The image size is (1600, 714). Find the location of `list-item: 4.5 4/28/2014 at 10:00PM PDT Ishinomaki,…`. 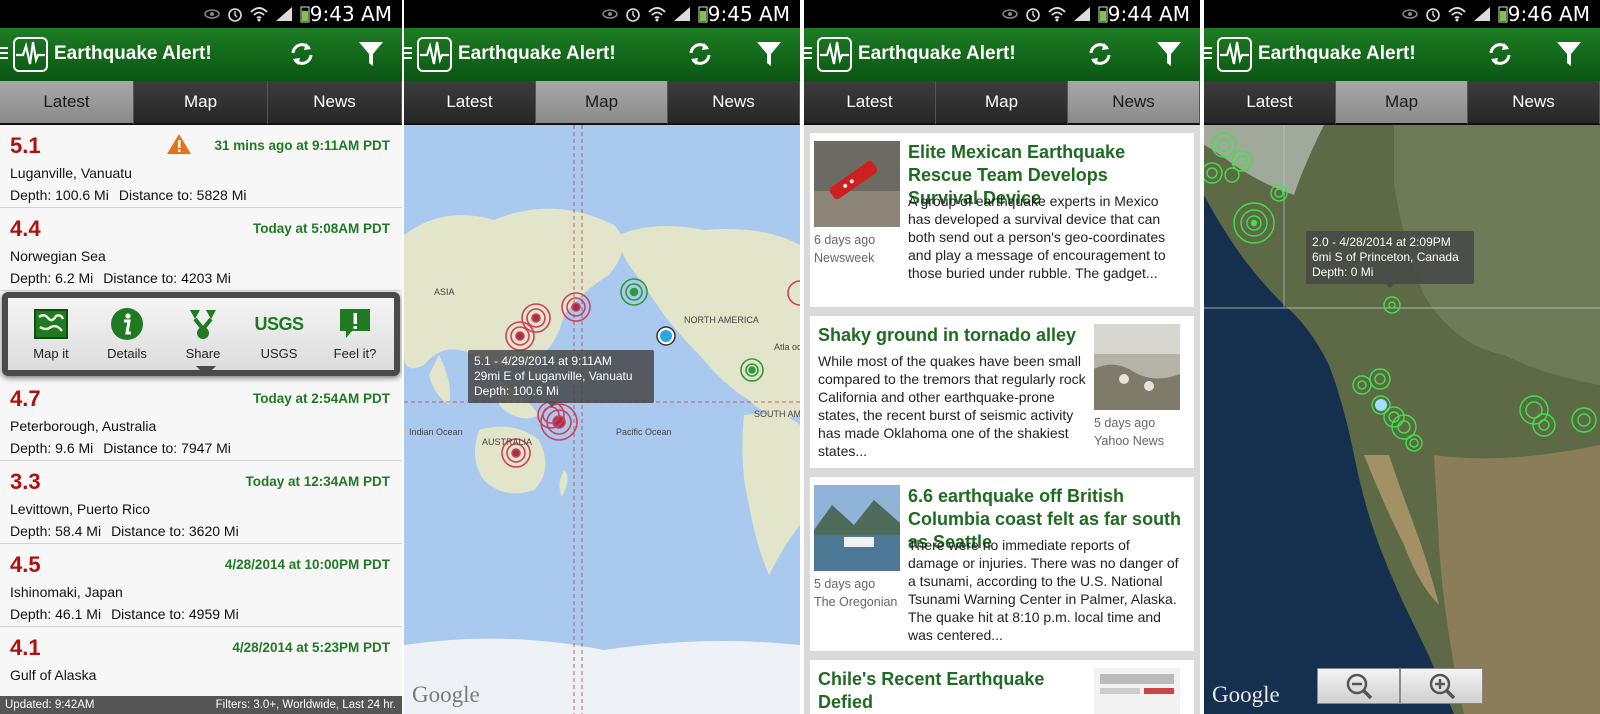

list-item: 4.5 4/28/2014 at 10:00PM PDT Ishinomaki,… is located at coordinates (201, 585).